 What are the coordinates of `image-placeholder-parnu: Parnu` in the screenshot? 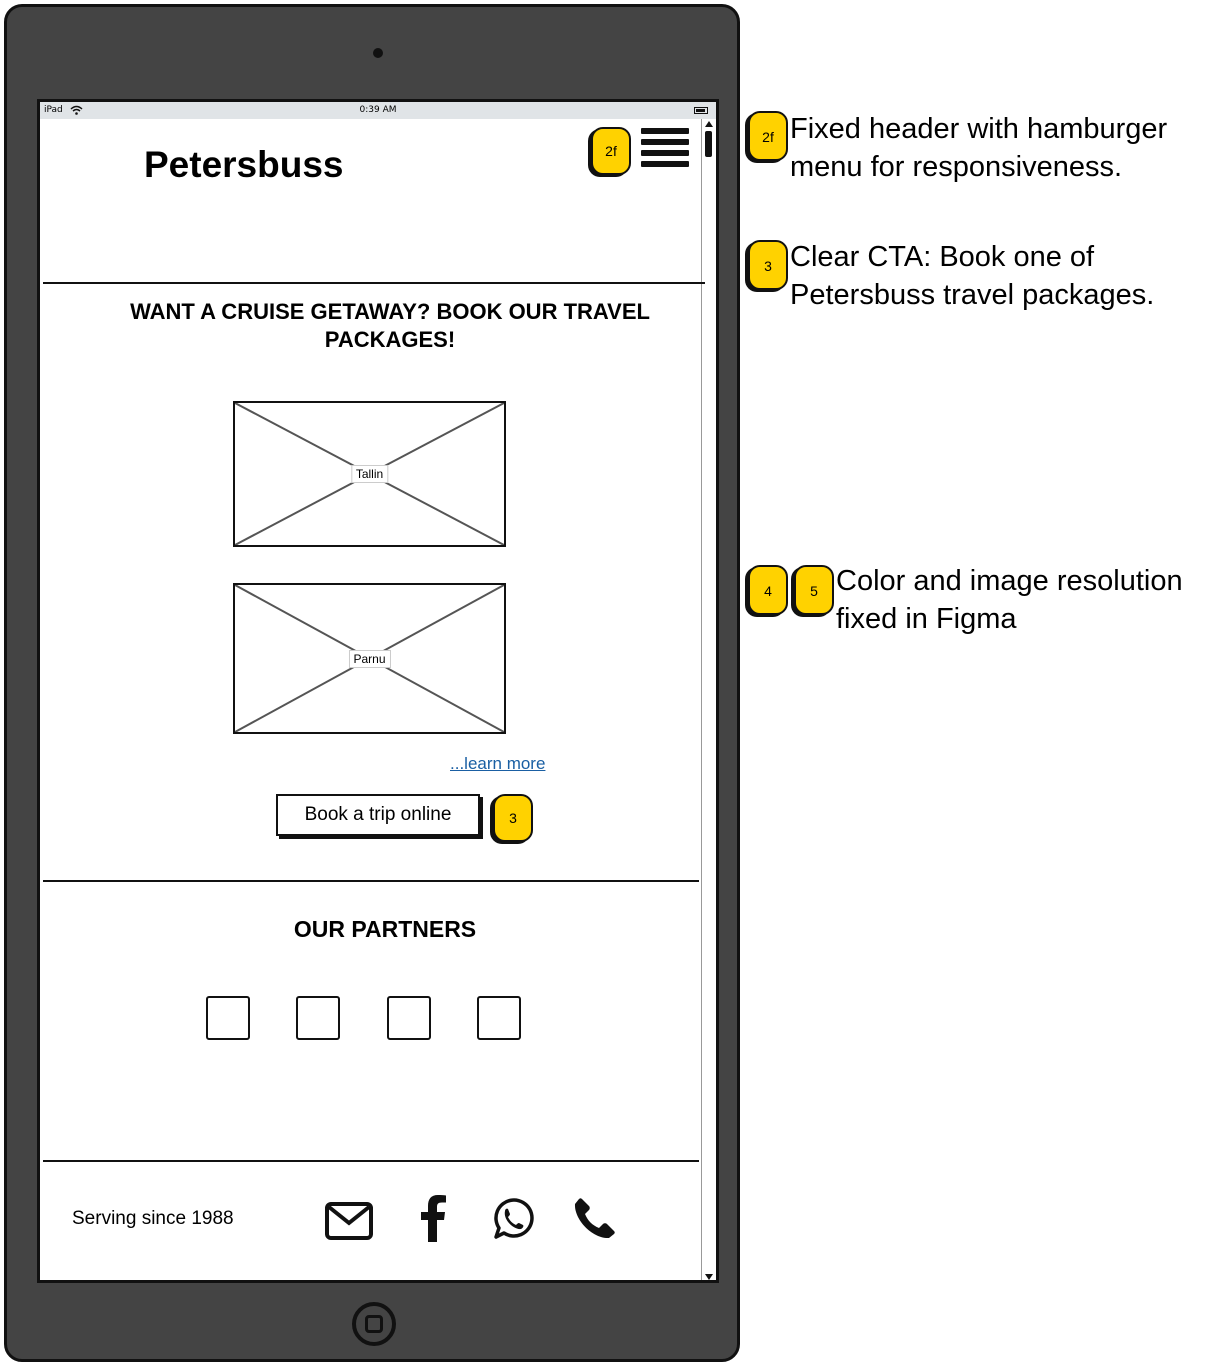 It's located at (369, 658).